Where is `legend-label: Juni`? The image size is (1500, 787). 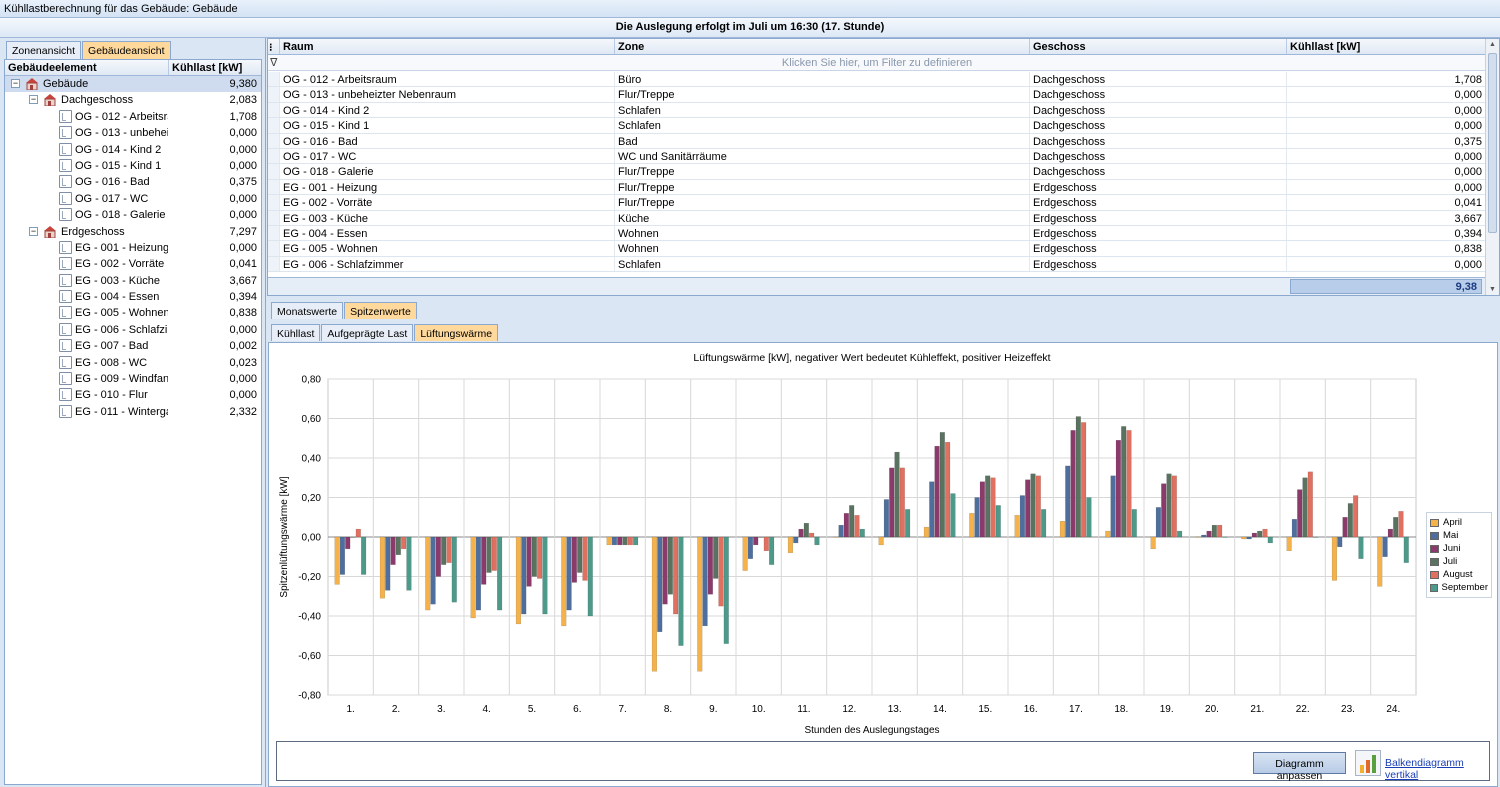
legend-label: Juni is located at coordinates (1452, 548).